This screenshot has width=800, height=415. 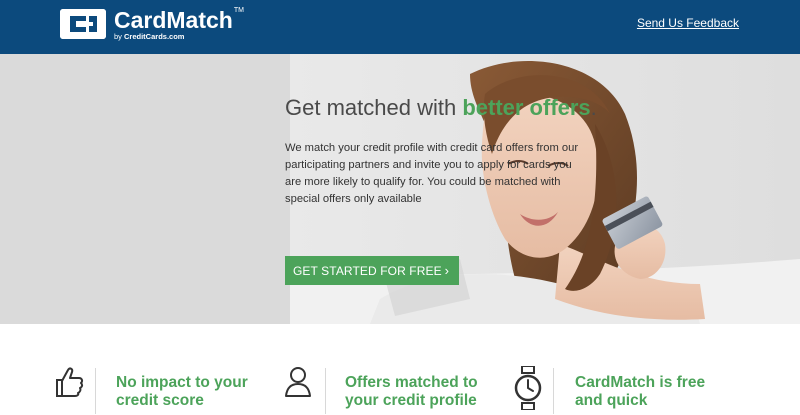 What do you see at coordinates (238, 10) in the screenshot?
I see `trademark: TM` at bounding box center [238, 10].